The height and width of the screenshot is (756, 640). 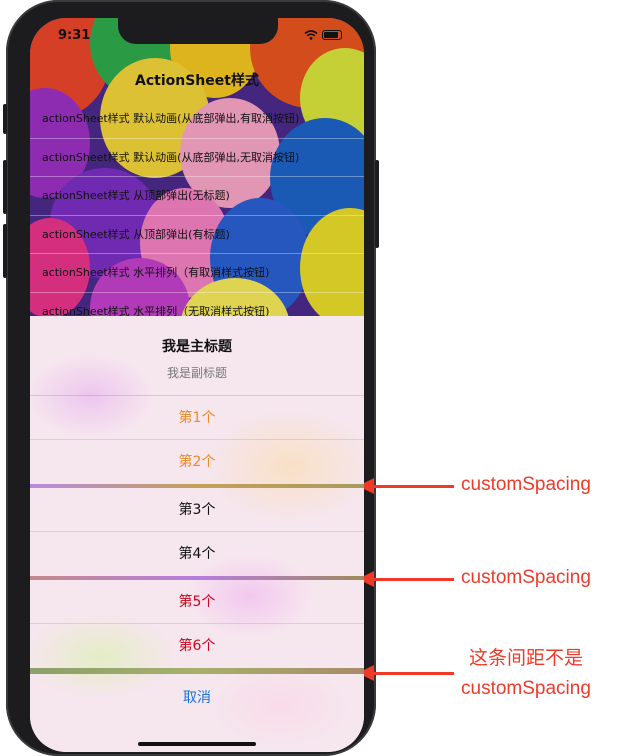 What do you see at coordinates (197, 273) in the screenshot?
I see `list-item: actionSheet样式 水平排列（有取消样式按钮)` at bounding box center [197, 273].